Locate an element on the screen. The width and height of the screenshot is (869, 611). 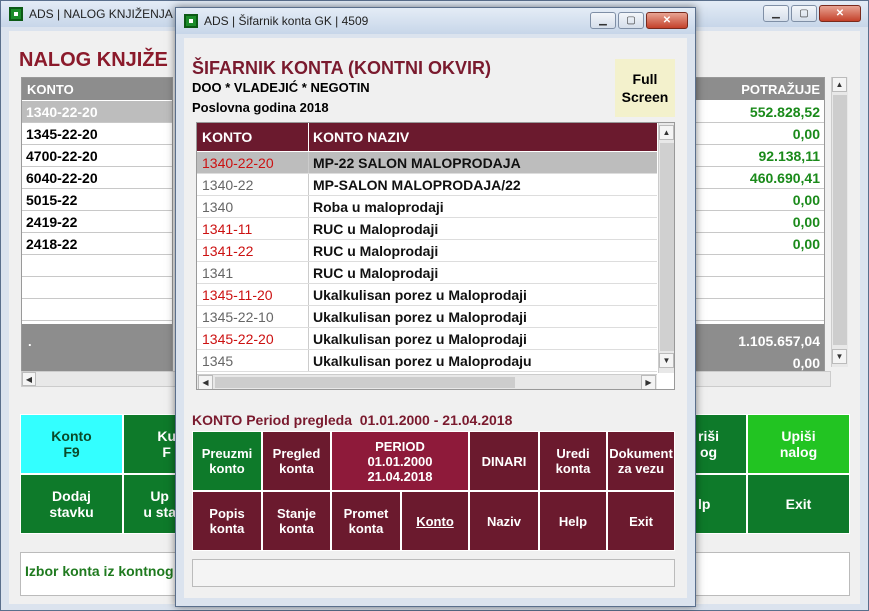
upisi-nalog-button: Upiši nalog is located at coordinates (798, 444).